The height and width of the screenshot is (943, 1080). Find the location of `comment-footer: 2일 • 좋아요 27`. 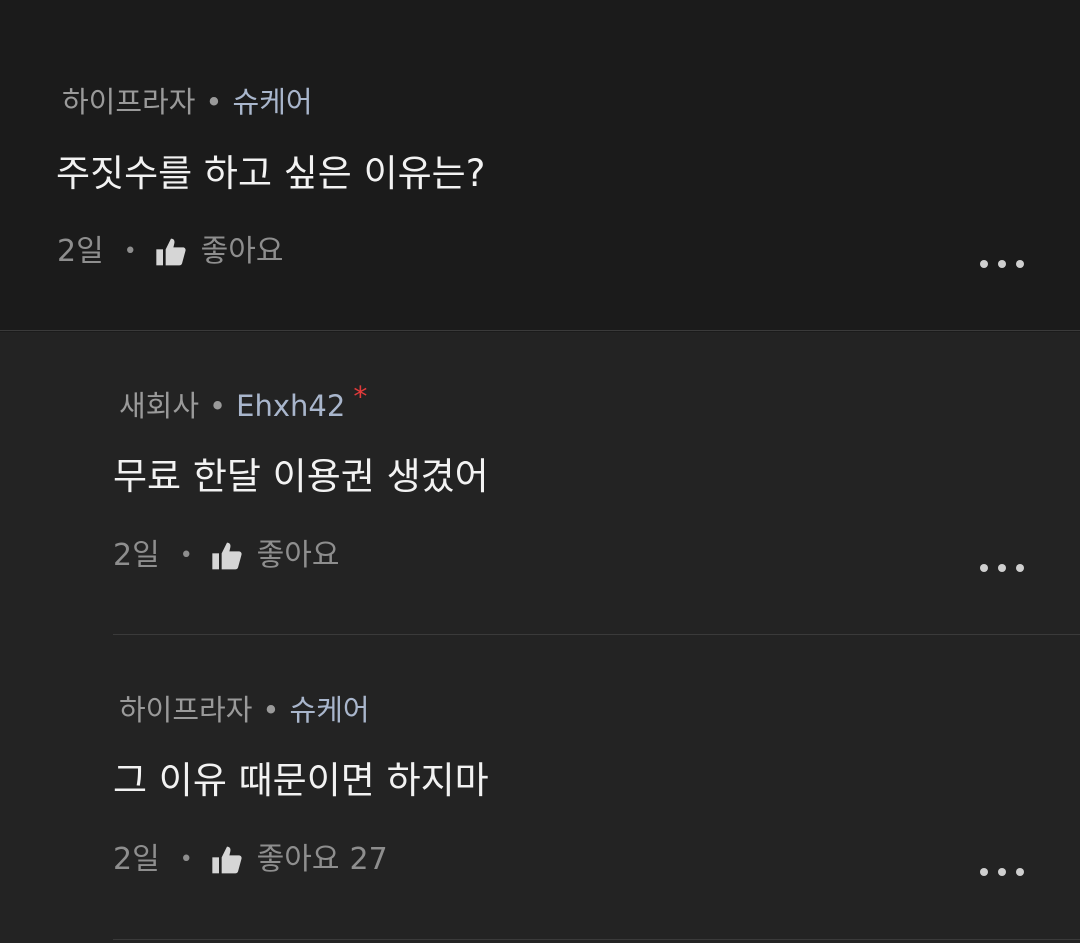

comment-footer: 2일 • 좋아요 27 is located at coordinates (250, 860).